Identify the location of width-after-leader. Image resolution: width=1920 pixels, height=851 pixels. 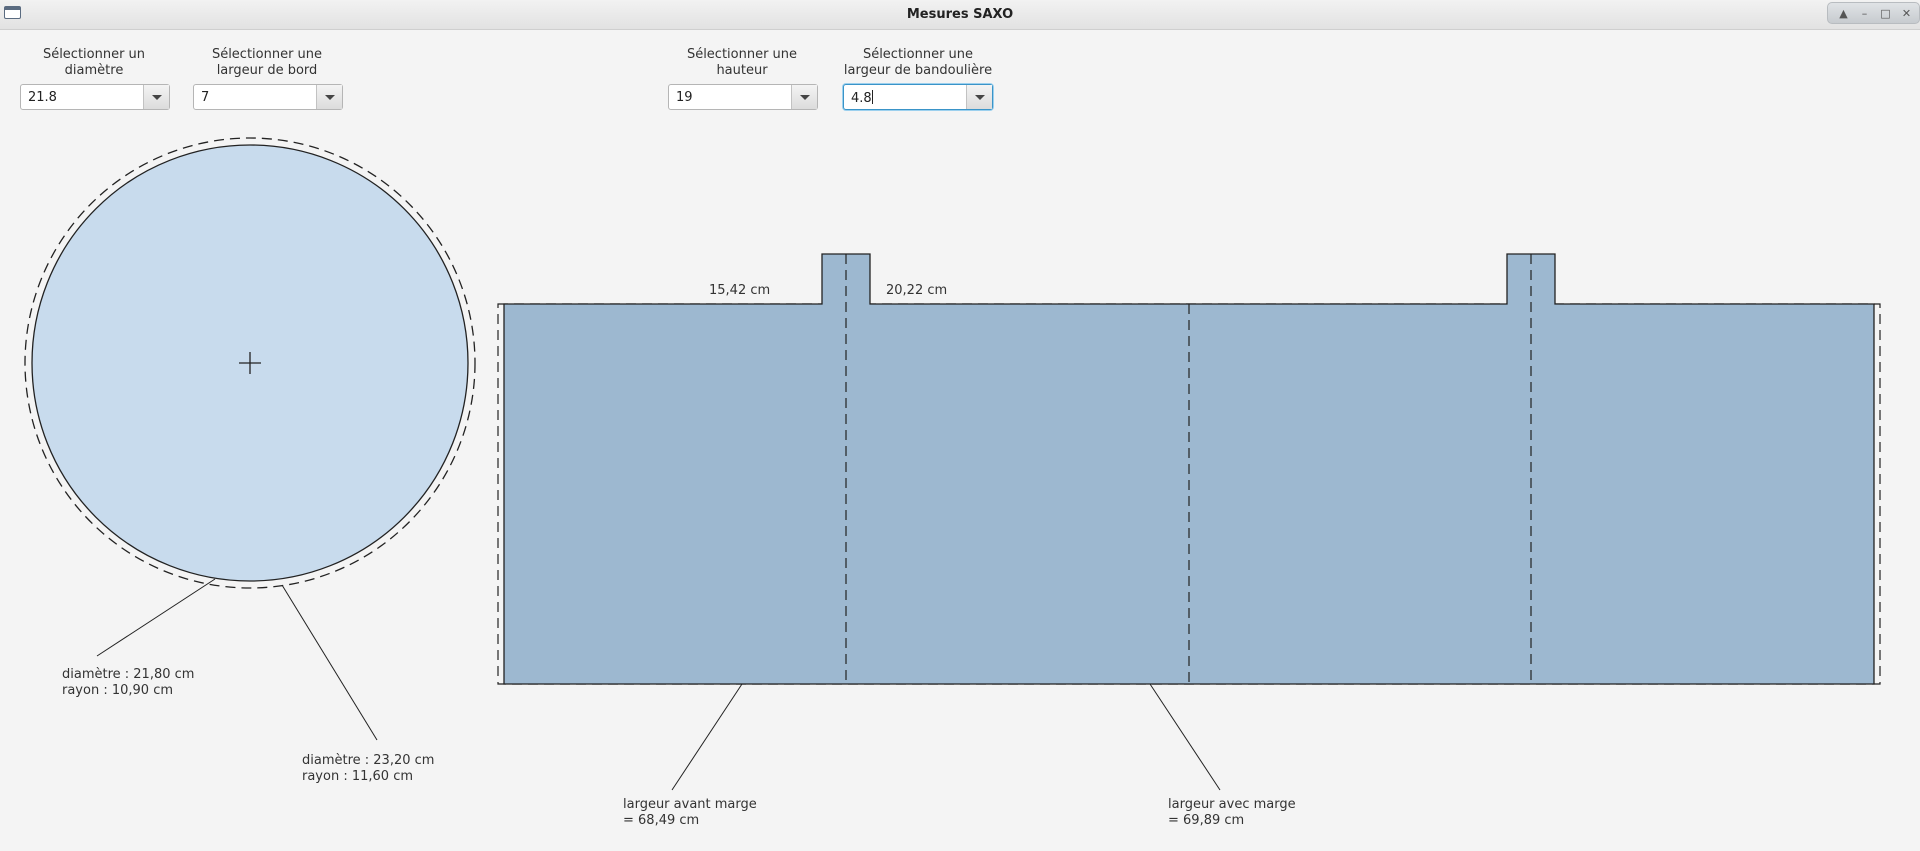
(1185, 737).